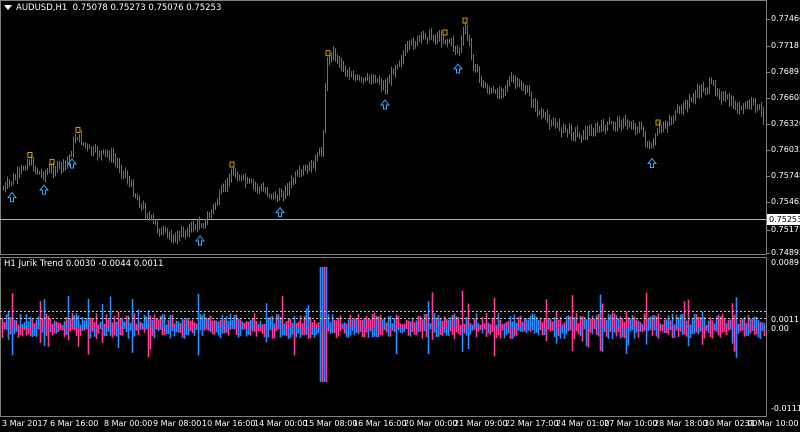 This screenshot has height=432, width=800. I want to click on indicator-tick: 0.0089, so click(785, 262).